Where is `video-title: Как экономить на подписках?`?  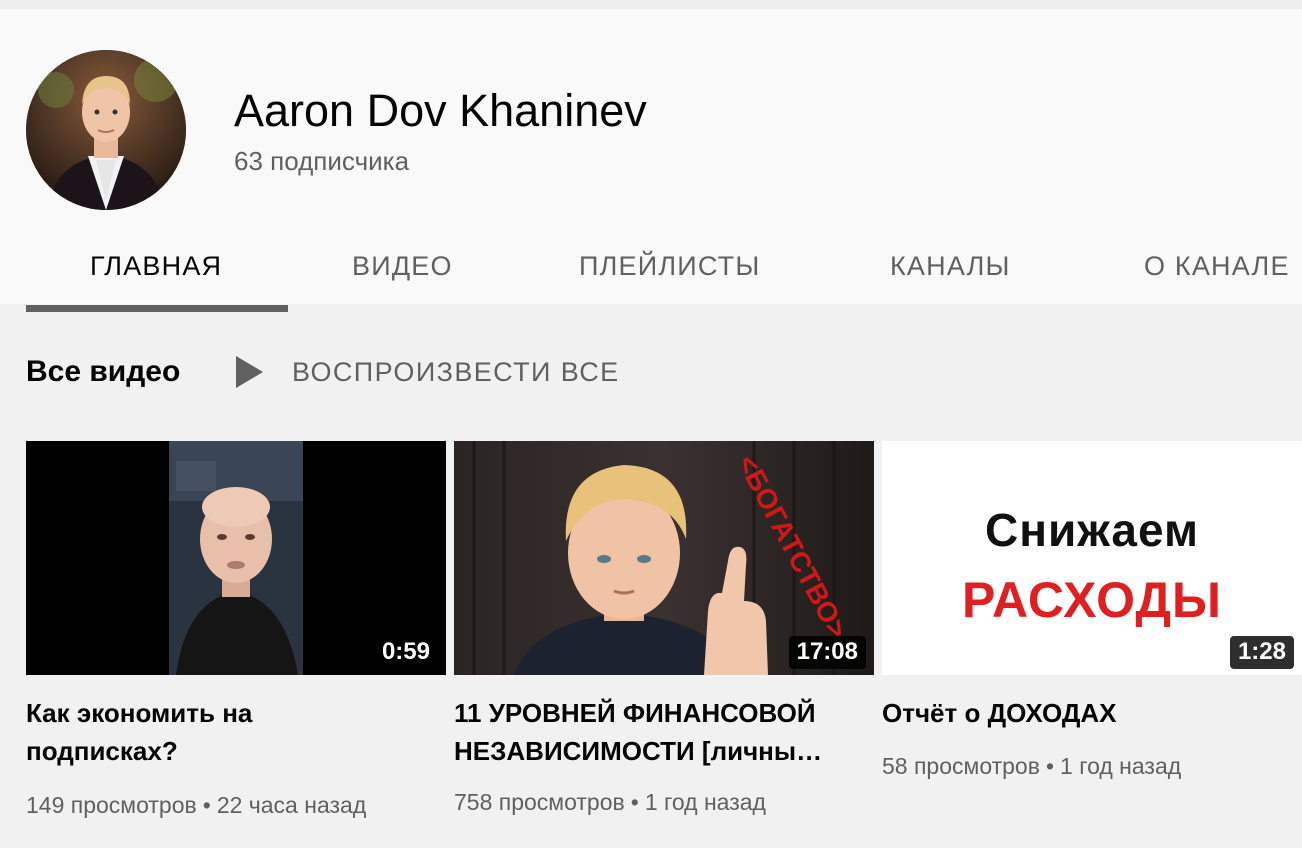 video-title: Как экономить на подписках? is located at coordinates (216, 732).